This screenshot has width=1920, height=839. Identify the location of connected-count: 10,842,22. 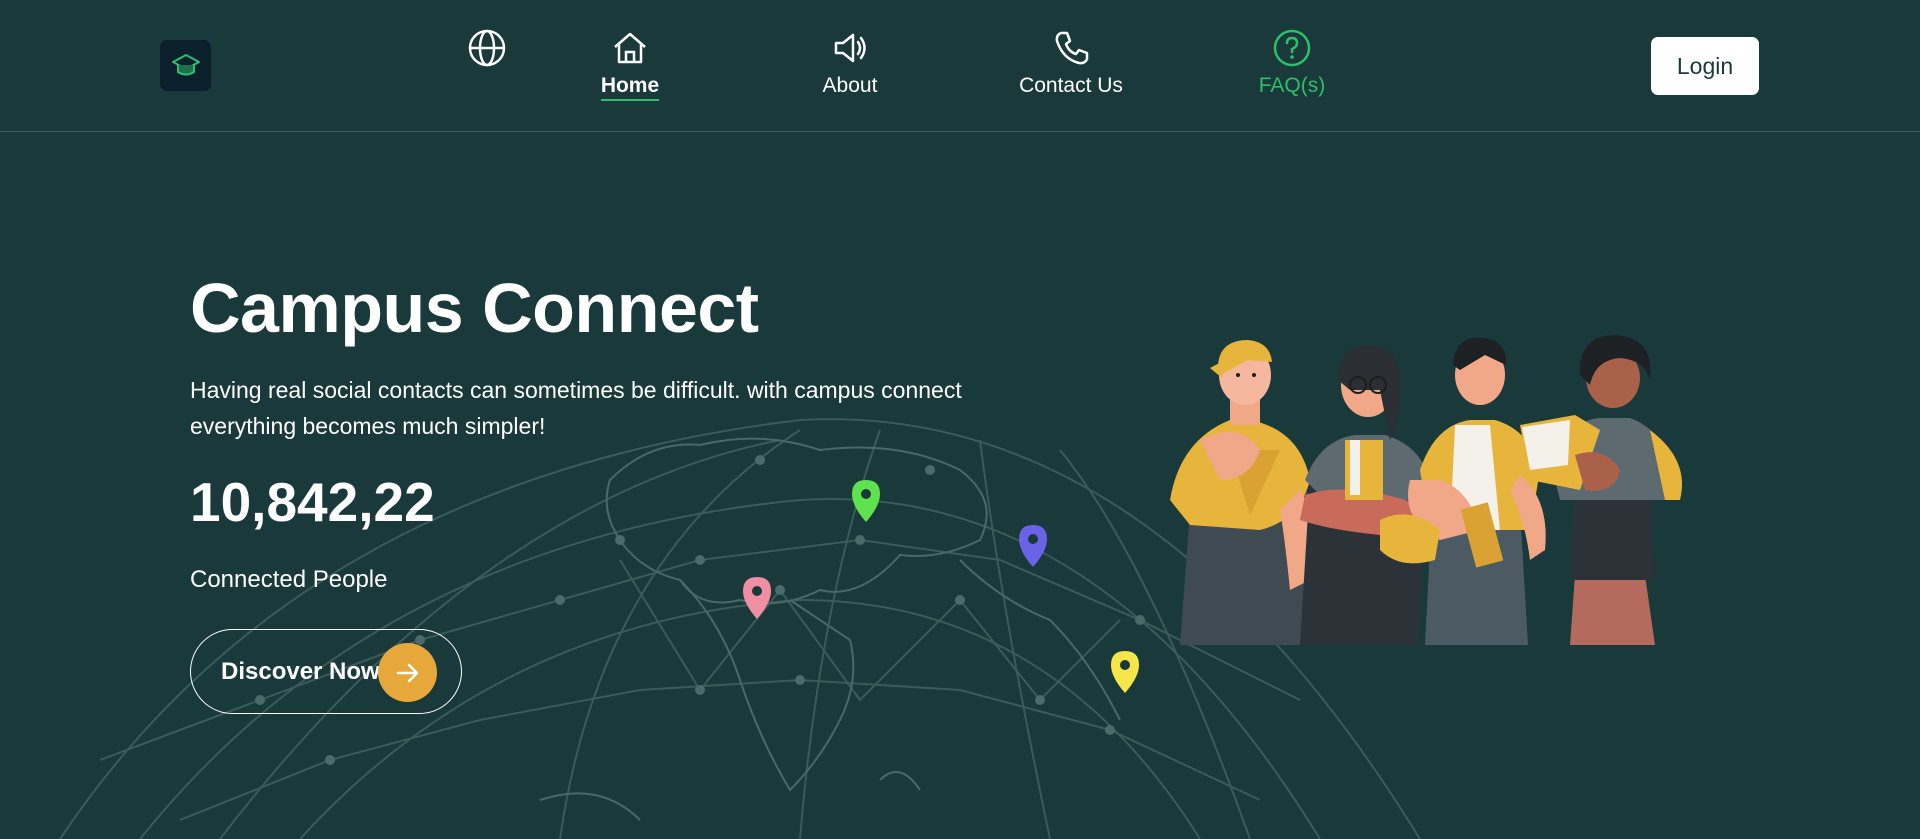
(312, 502).